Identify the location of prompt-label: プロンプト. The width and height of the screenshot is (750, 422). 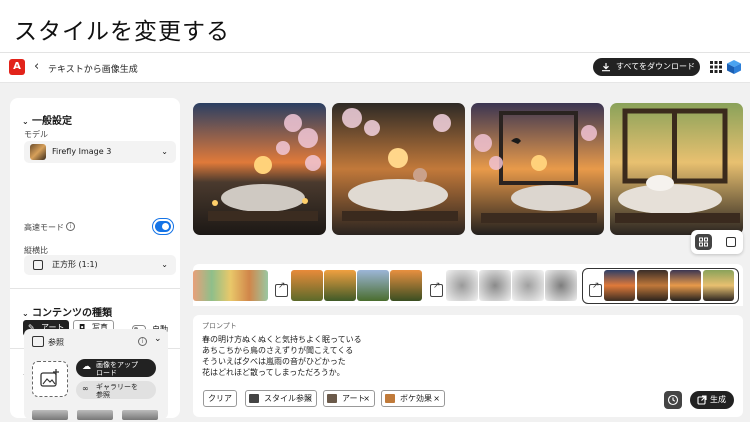
(219, 326).